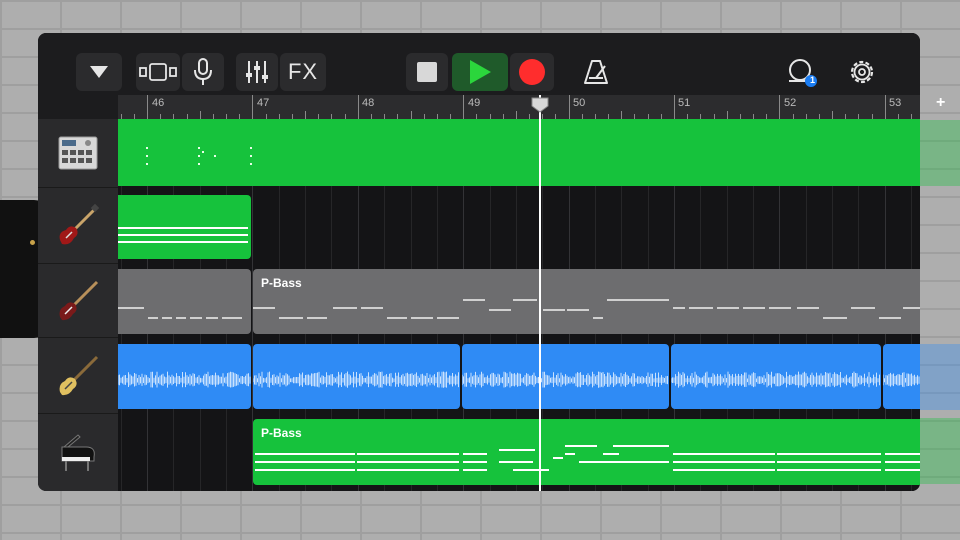 The height and width of the screenshot is (540, 960). What do you see at coordinates (519, 107) in the screenshot?
I see `timeline-ruler: 46 47 48 49 50 51 52 53` at bounding box center [519, 107].